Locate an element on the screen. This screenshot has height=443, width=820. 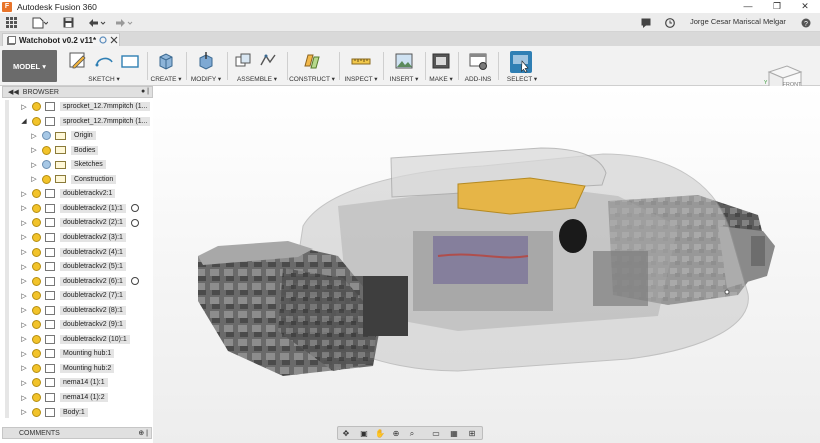
modify-group: MODIFY ▾ is located at coordinates (206, 66).